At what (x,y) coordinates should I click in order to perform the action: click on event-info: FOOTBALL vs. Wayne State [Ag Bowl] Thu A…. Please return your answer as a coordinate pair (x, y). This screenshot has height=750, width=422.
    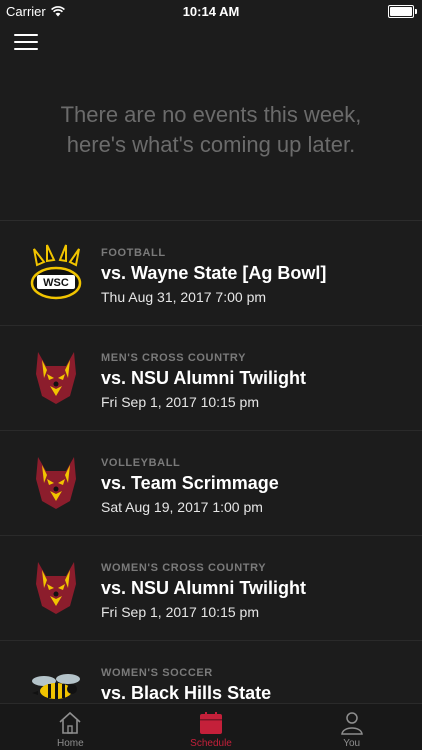
    Looking at the image, I should click on (256, 276).